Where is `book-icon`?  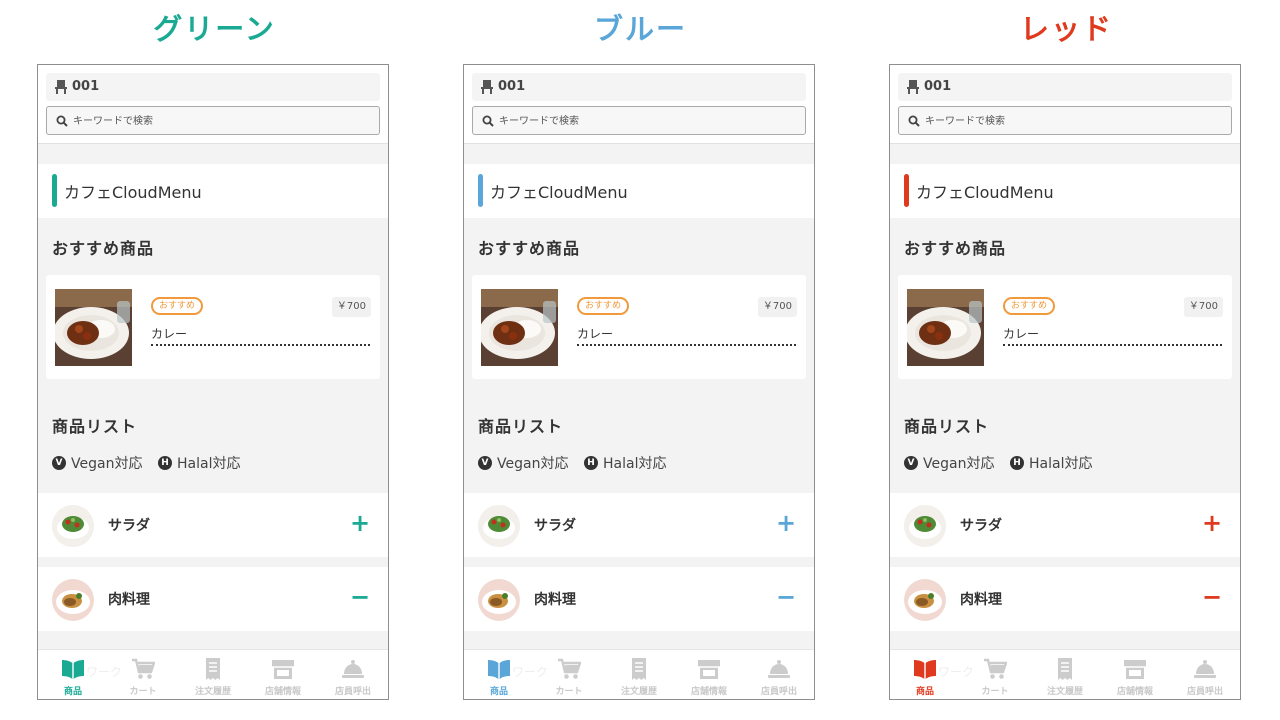
book-icon is located at coordinates (499, 669).